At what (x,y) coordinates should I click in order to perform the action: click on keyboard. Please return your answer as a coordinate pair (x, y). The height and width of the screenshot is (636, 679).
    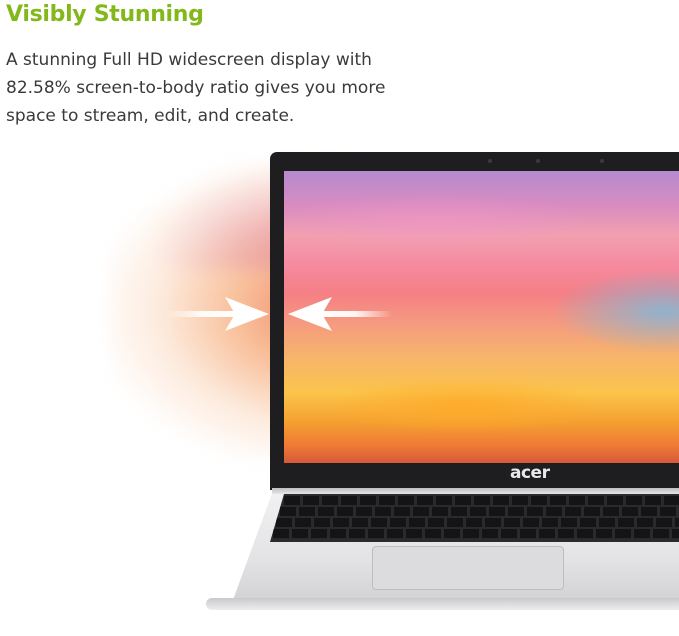
    Looking at the image, I should click on (474, 518).